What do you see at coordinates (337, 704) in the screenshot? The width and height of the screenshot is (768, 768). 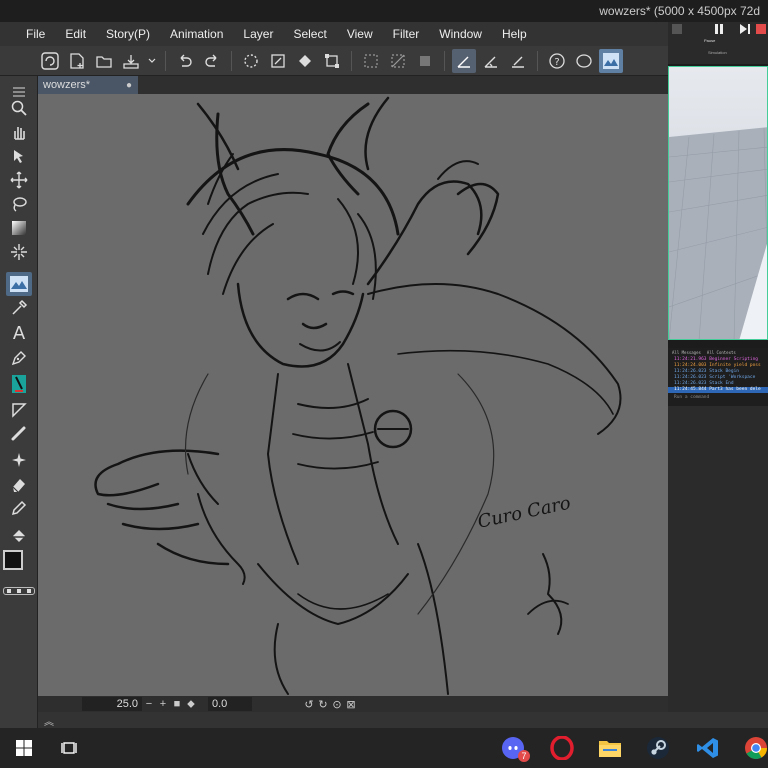 I see `reset-rotation-icon: ⊙` at bounding box center [337, 704].